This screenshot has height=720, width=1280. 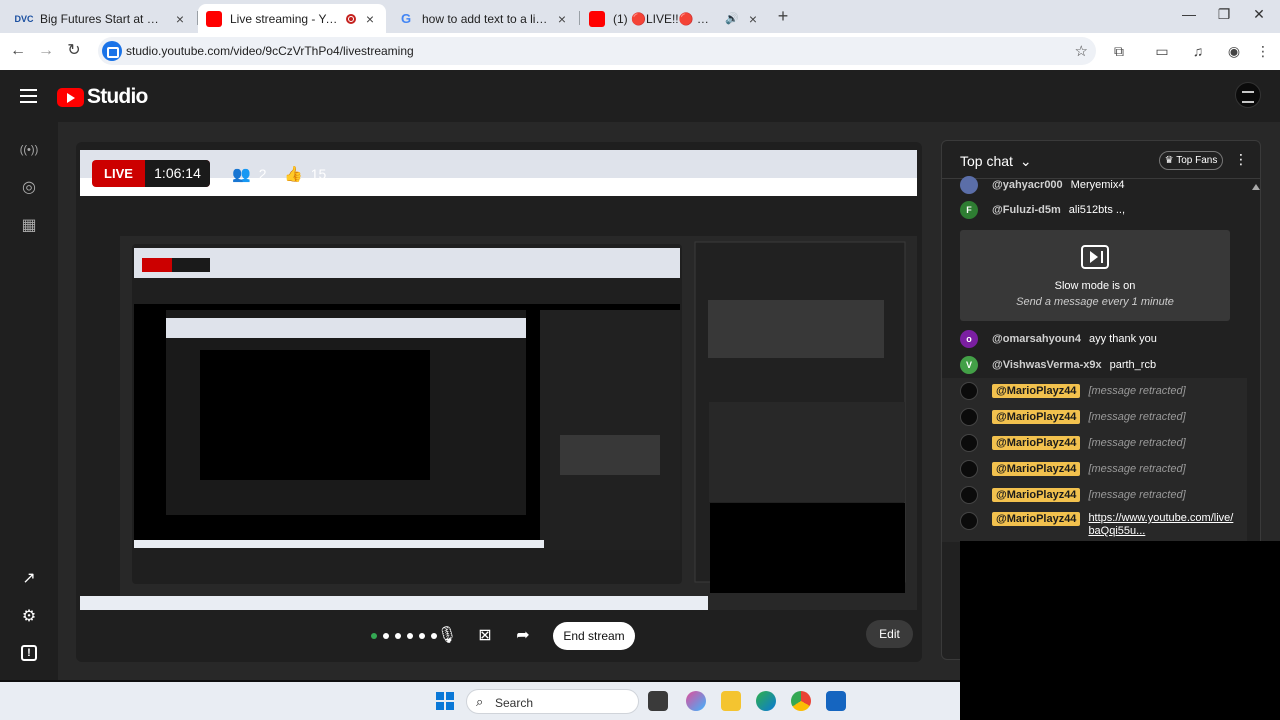 I want to click on chat-username: @Fuluzi-d5m, so click(x=1026, y=210).